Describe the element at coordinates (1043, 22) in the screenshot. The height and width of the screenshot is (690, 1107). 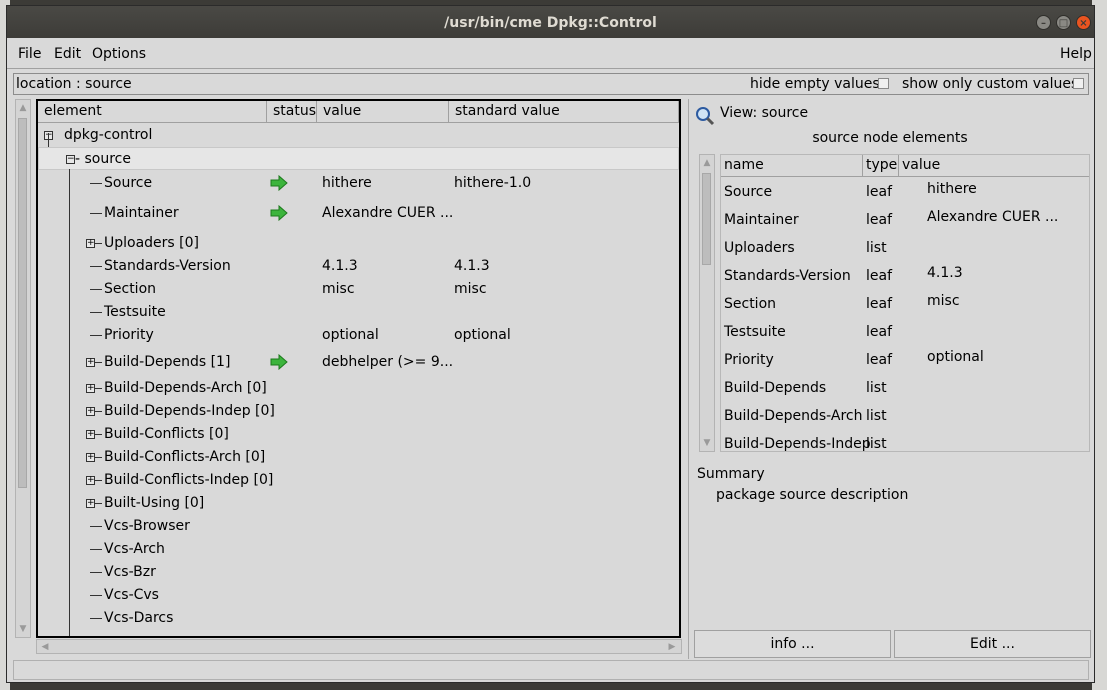
I see `minimize-icon: –` at that location.